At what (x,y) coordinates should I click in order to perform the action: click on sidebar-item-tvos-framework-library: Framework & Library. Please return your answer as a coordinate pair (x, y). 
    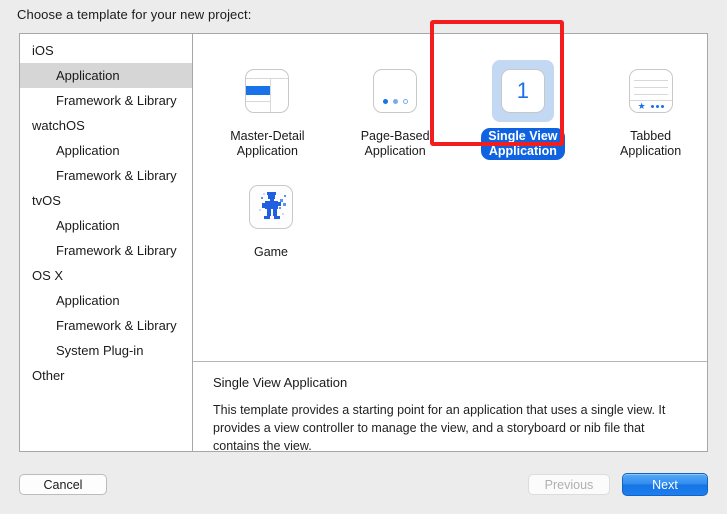
    Looking at the image, I should click on (106, 250).